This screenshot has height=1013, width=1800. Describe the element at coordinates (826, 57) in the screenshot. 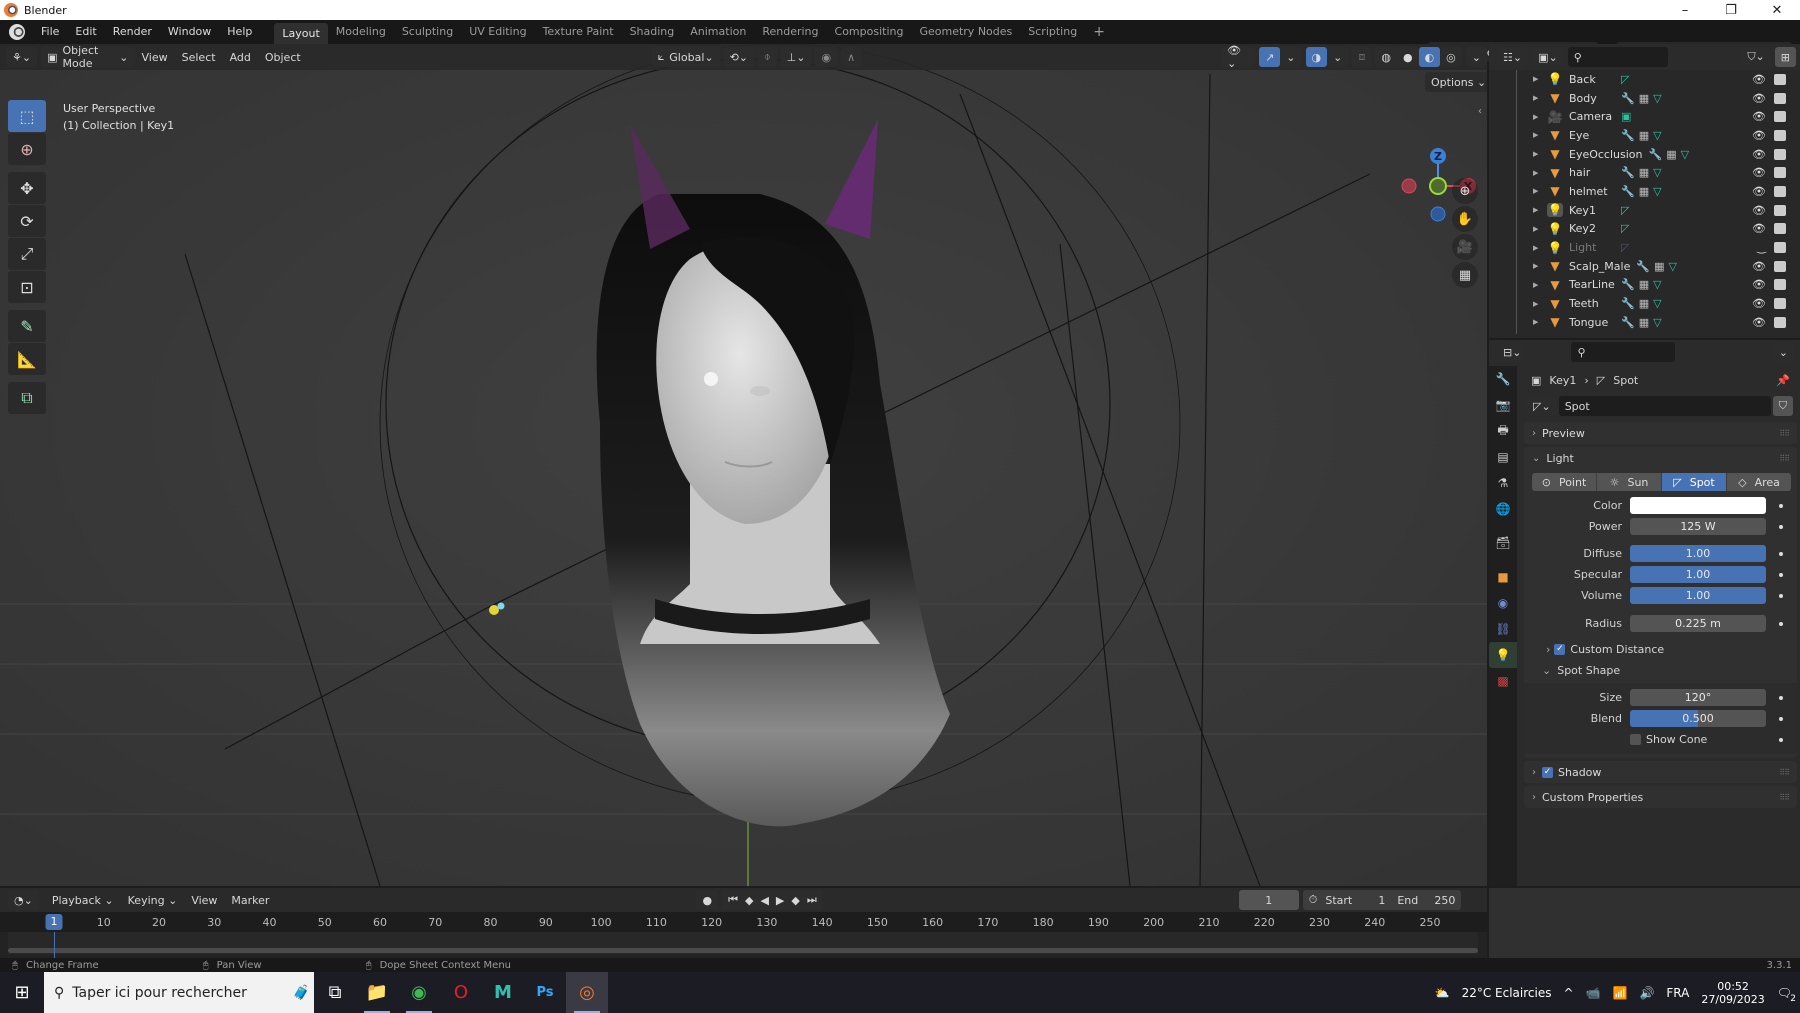

I see `proportional-edit-toggle: ◉` at that location.